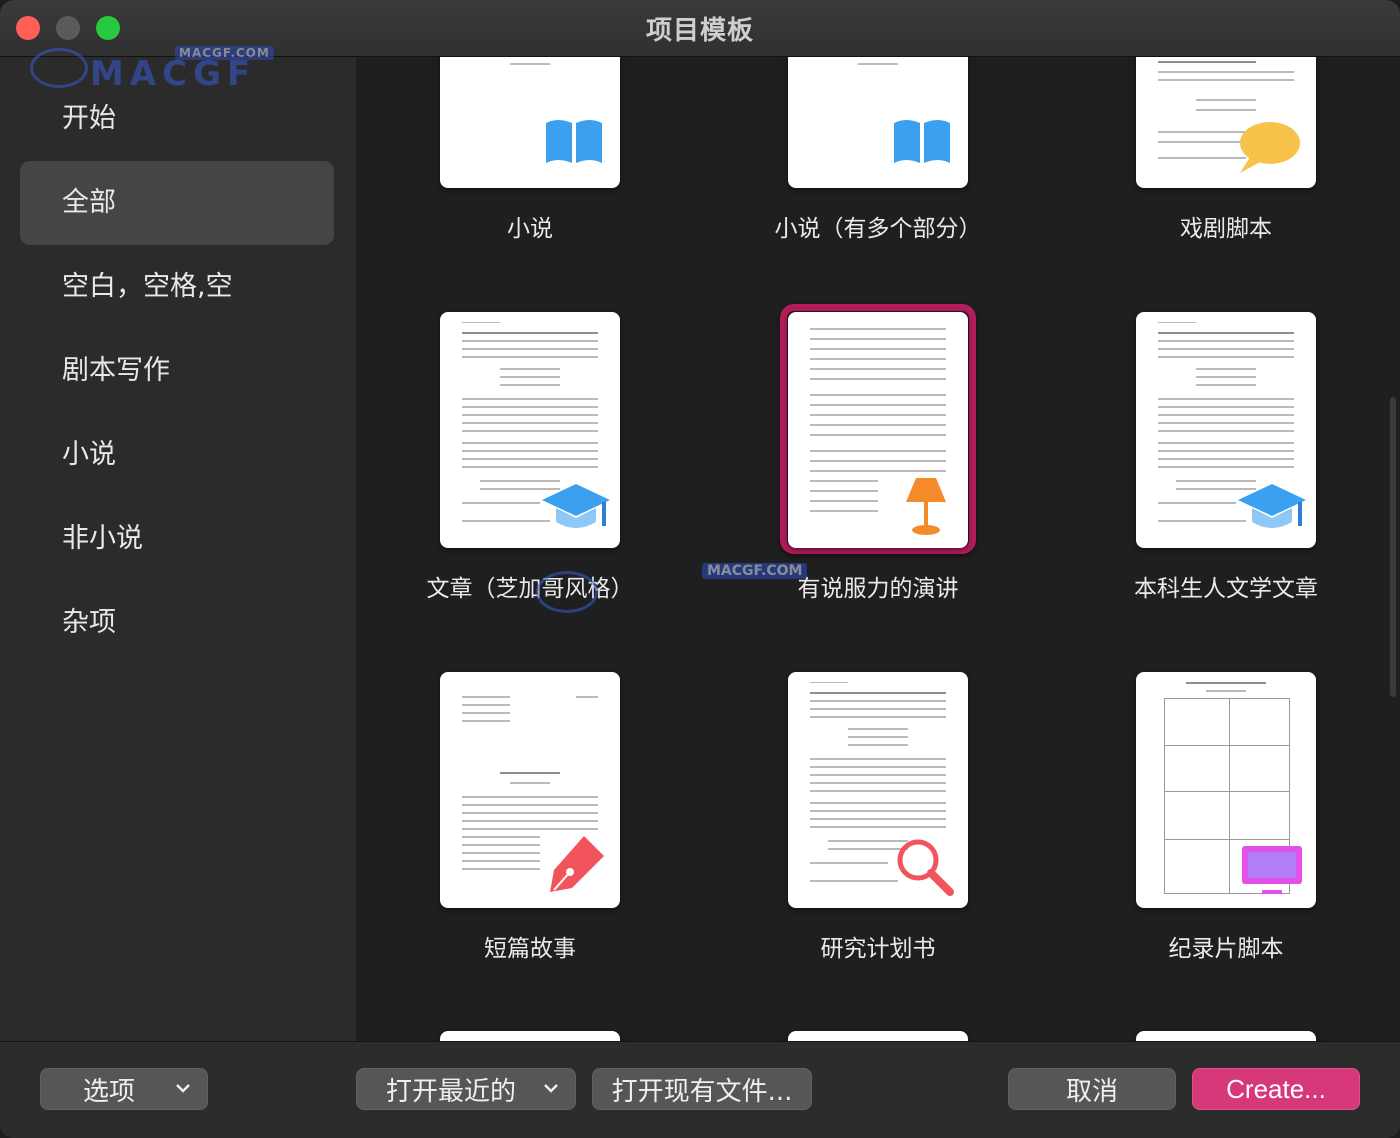  I want to click on sidebar-item-label: 小说, so click(89, 454).